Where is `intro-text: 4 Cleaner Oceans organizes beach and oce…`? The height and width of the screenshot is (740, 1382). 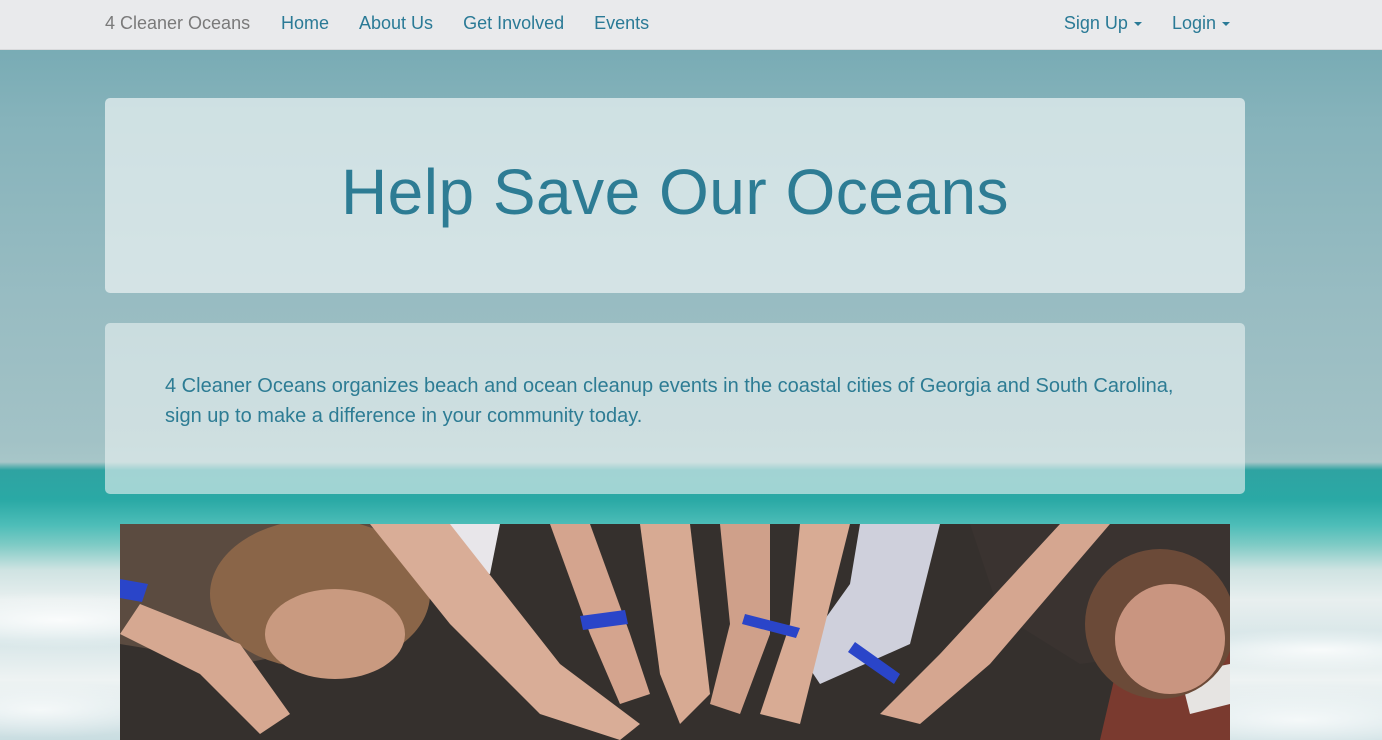
intro-text: 4 Cleaner Oceans organizes beach and oce… is located at coordinates (669, 401).